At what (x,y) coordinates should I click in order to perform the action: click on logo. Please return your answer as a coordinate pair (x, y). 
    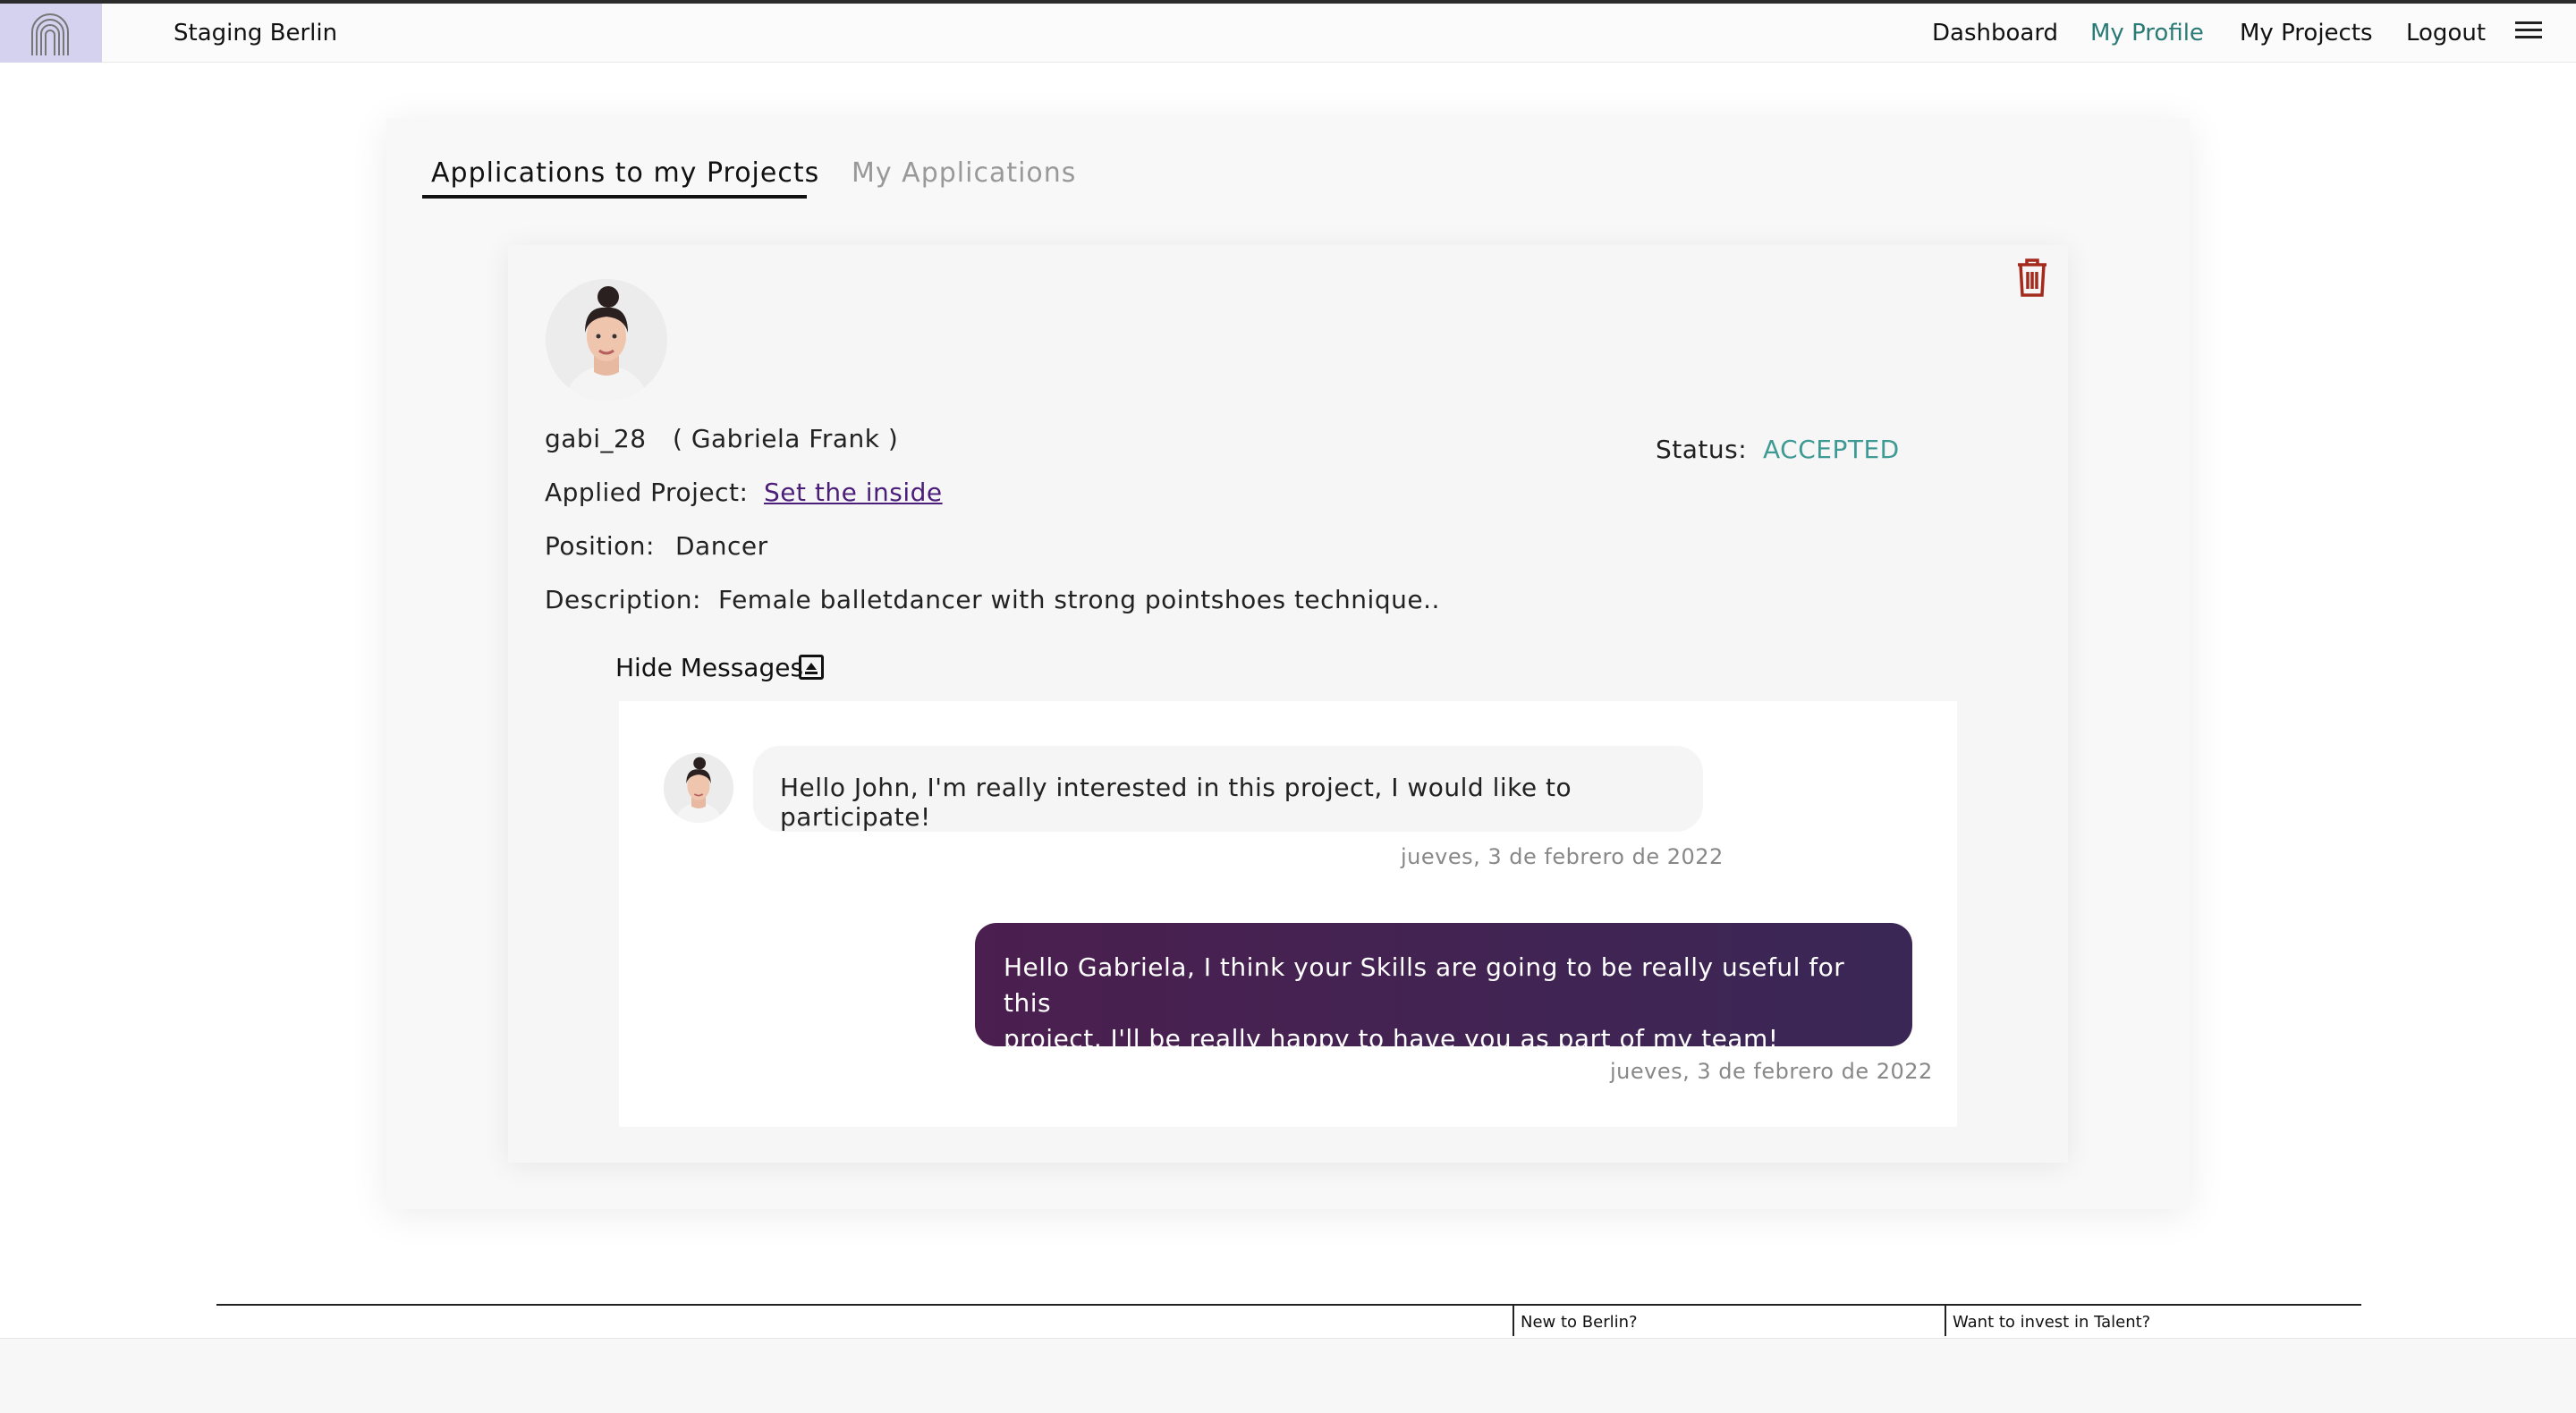
    Looking at the image, I should click on (51, 33).